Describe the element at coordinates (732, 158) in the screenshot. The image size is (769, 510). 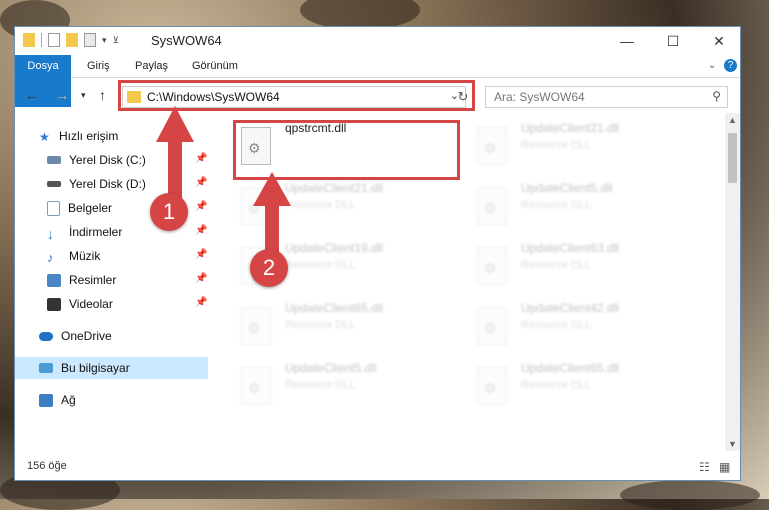
I see `scrollbar-thumb` at that location.